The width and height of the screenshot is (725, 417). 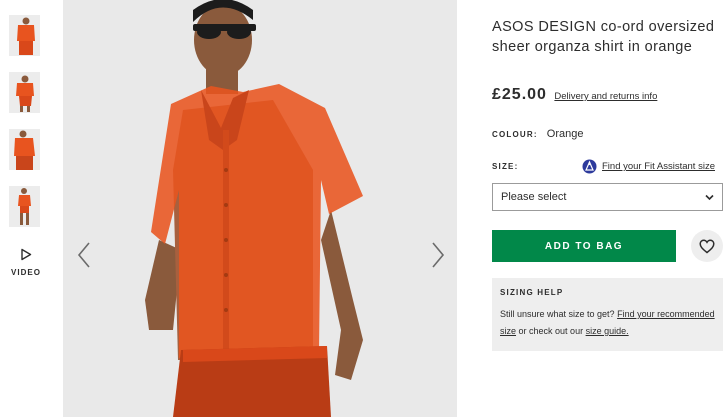 I want to click on video-button: VIDEO, so click(x=26, y=262).